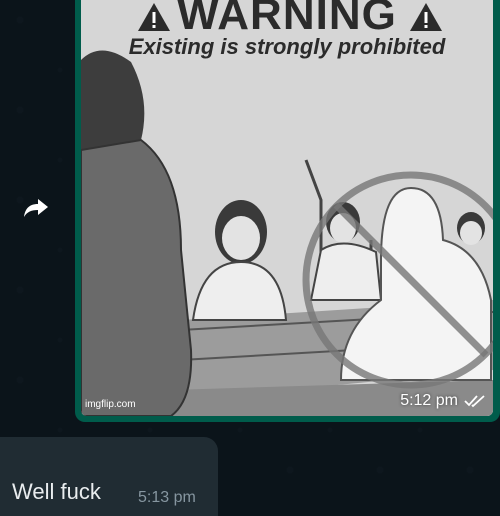 This screenshot has width=500, height=516. I want to click on forward-button, so click(36, 208).